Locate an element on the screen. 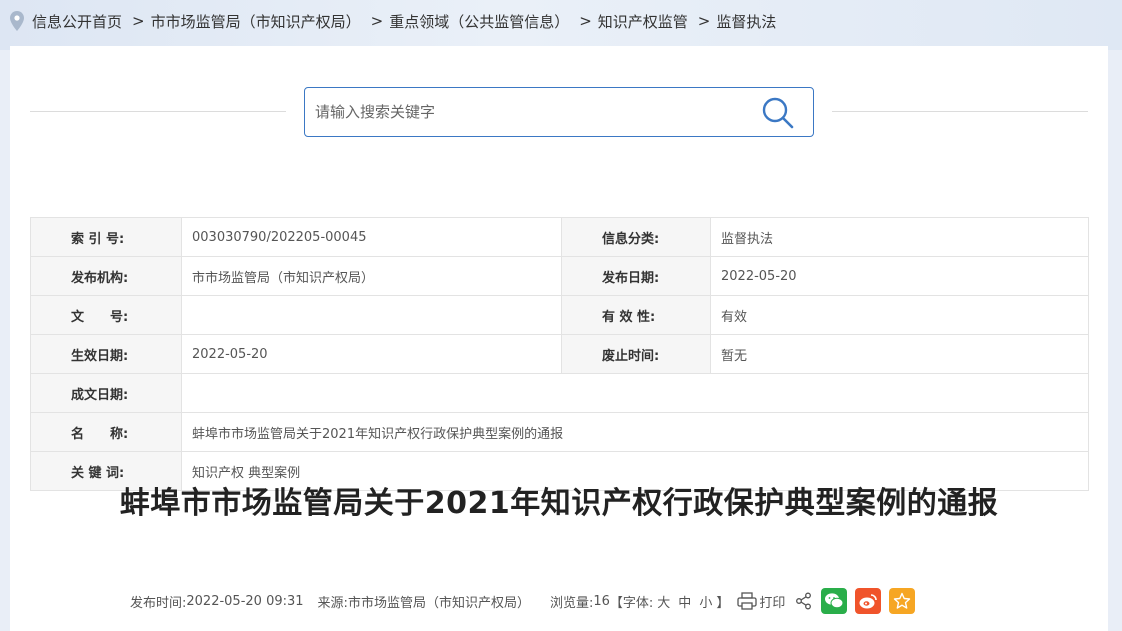 The width and height of the screenshot is (1122, 631). written-date-label: 成文日期: is located at coordinates (106, 393).